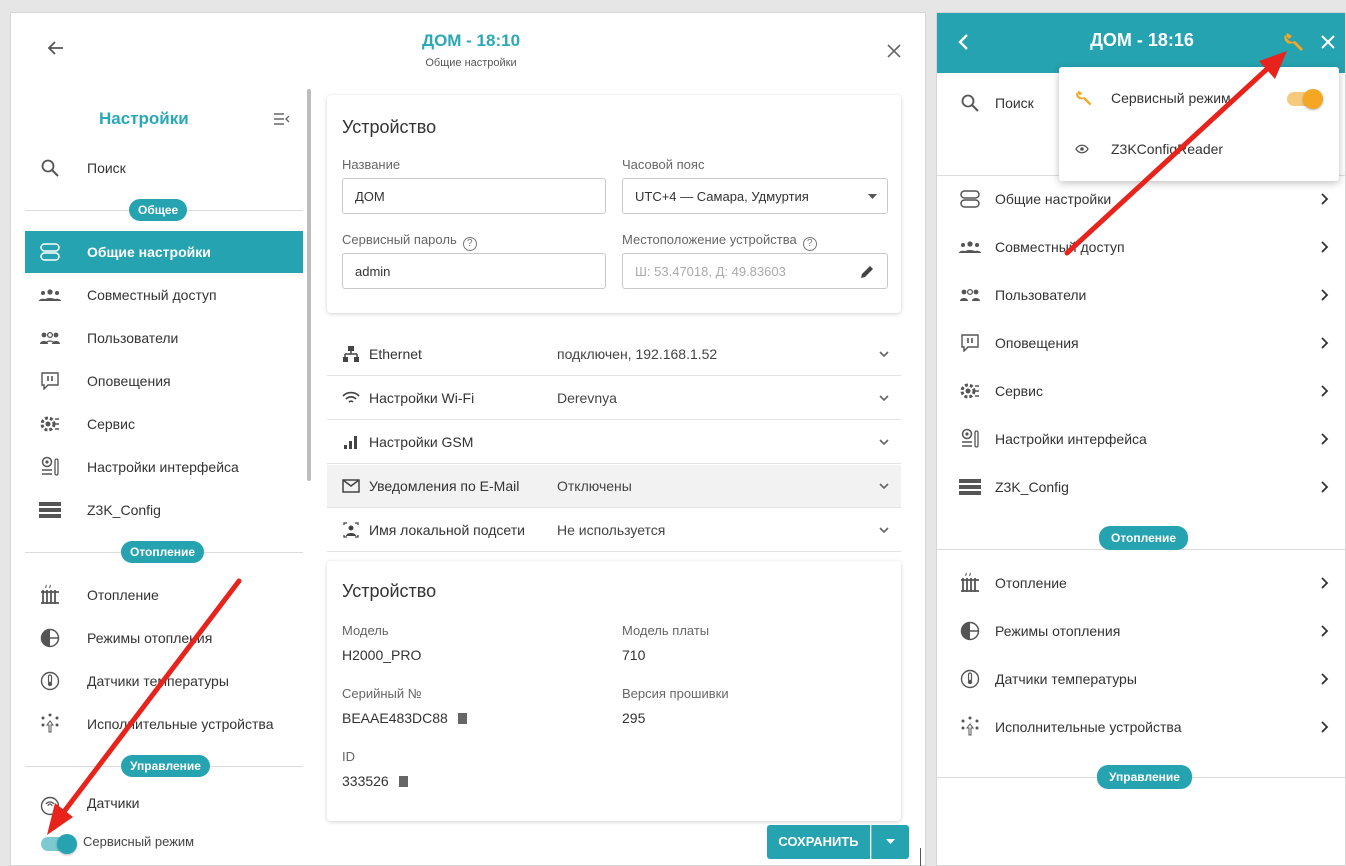 Image resolution: width=1346 pixels, height=866 pixels. Describe the element at coordinates (164, 510) in the screenshot. I see `sidebar-item-z3k-config: Z3K_Config` at that location.